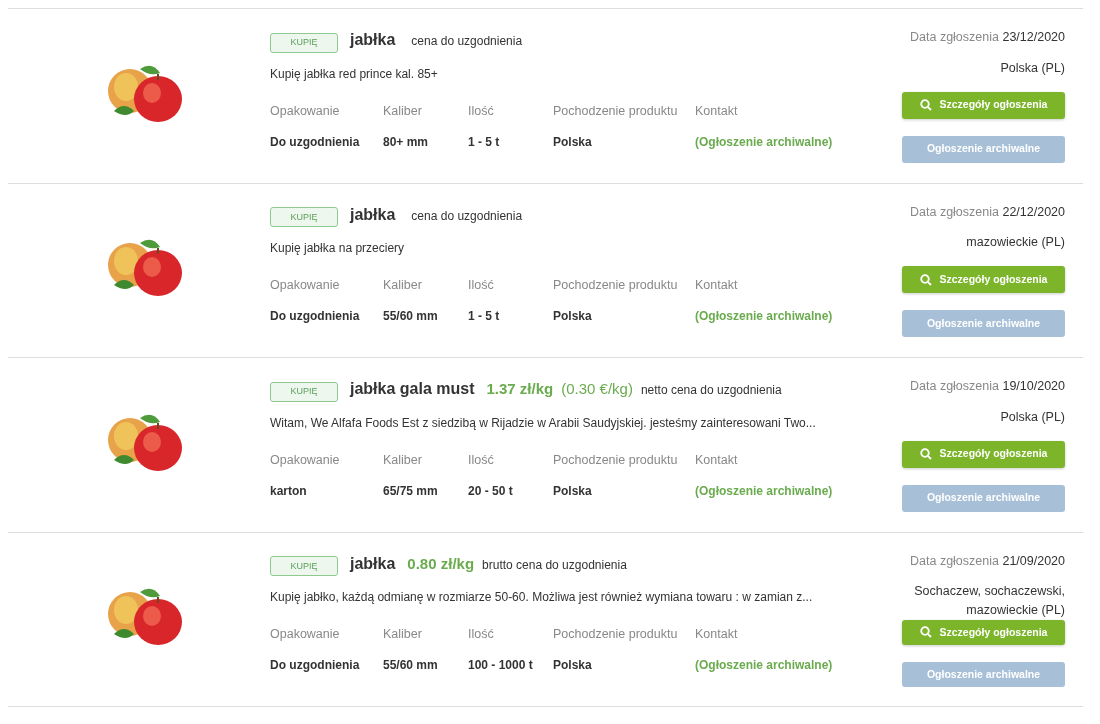 This screenshot has width=1100, height=724. I want to click on price-alt: (0.30 €/kg), so click(597, 389).